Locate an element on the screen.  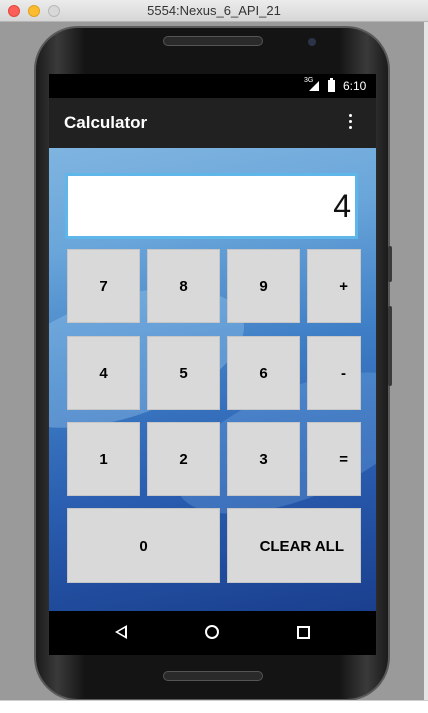
home-icon is located at coordinates (212, 632).